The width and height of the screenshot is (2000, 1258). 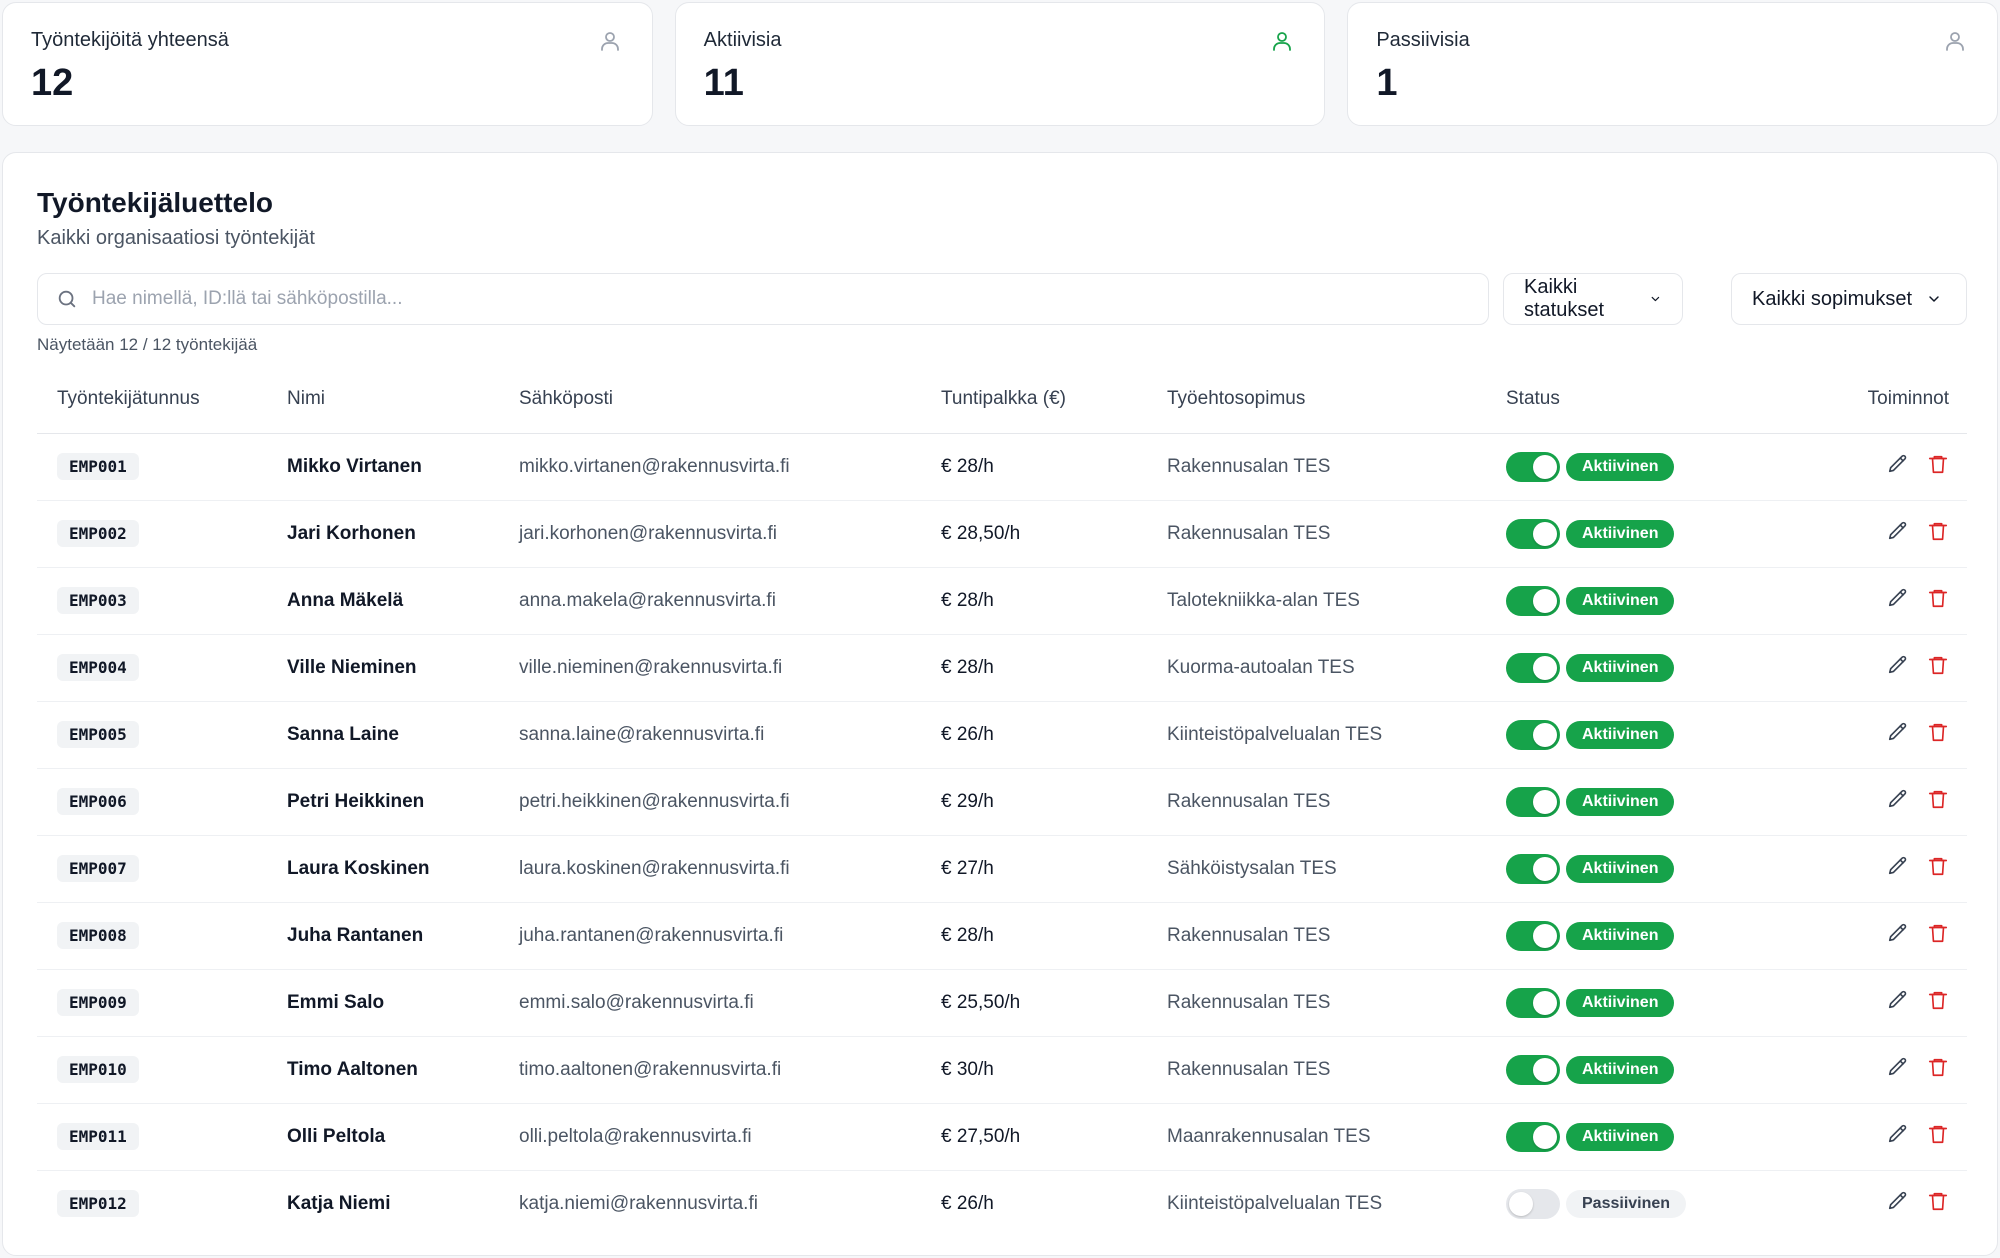 What do you see at coordinates (723, 83) in the screenshot?
I see `stat-value: 11` at bounding box center [723, 83].